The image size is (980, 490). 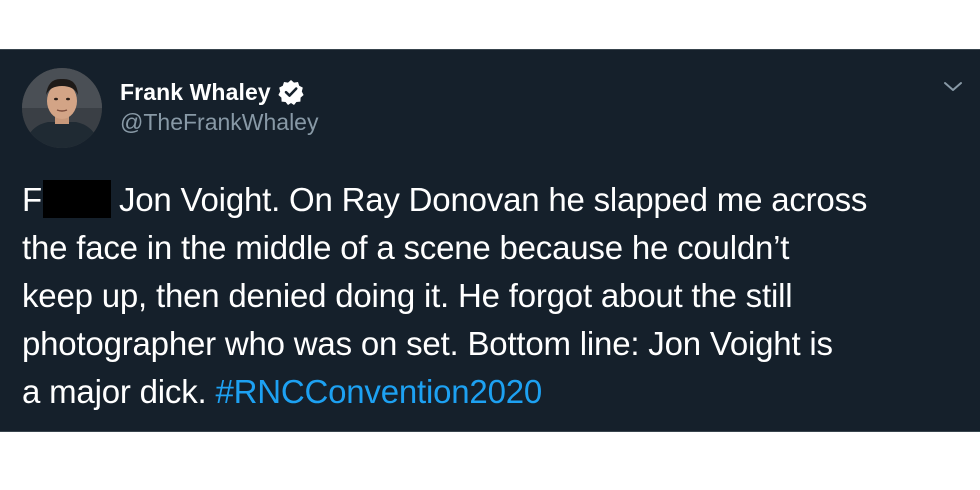 I want to click on tweet-text-line: a major dick. #RNCConvention2020, so click(x=492, y=392).